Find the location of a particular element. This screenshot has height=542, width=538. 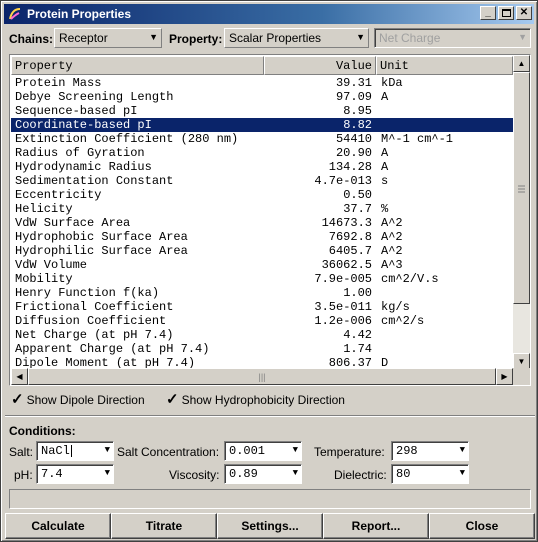

cell-property: Apparent Charge (at pH 7.4) is located at coordinates (112, 349).